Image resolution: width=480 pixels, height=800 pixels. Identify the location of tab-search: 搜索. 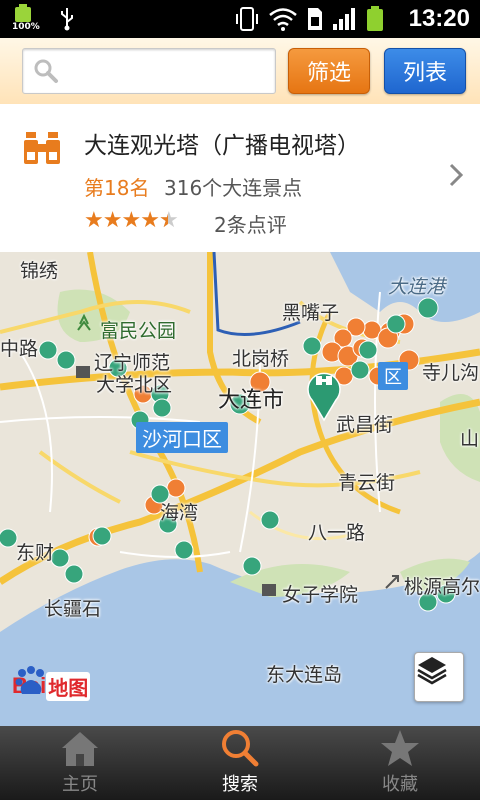
(240, 763).